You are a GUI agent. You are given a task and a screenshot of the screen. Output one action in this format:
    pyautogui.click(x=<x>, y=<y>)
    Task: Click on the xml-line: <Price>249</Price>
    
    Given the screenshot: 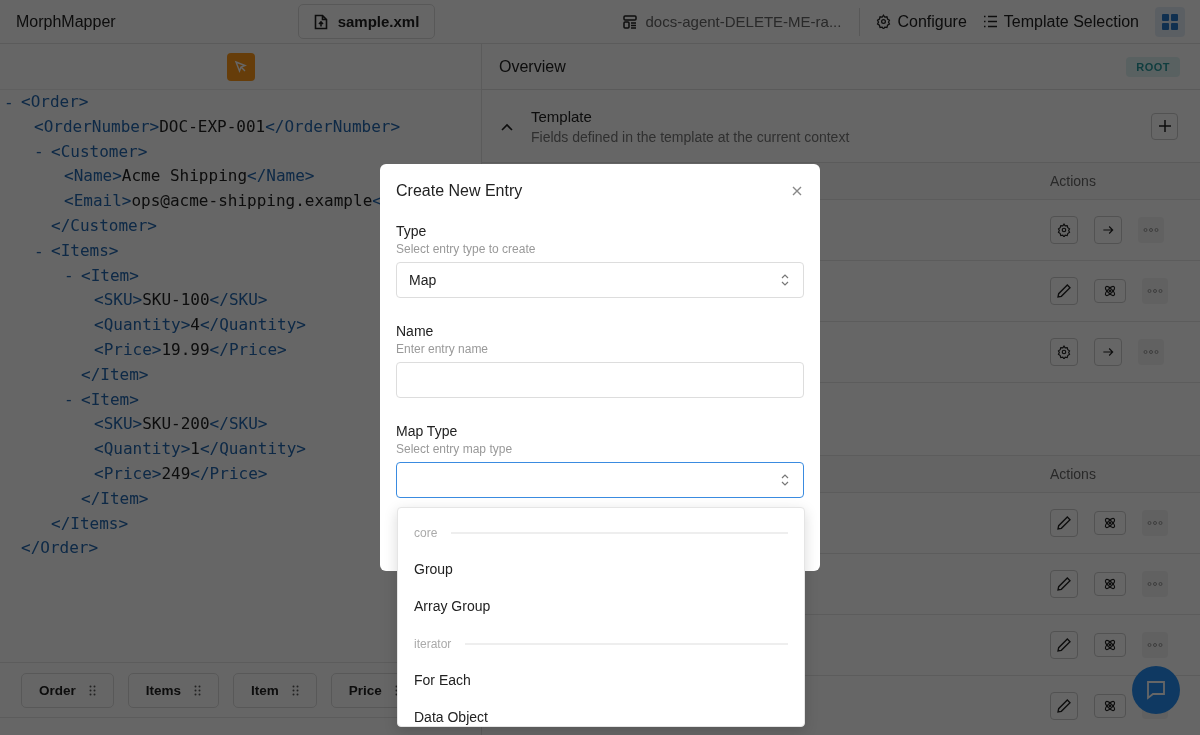 What is the action you would take?
    pyautogui.click(x=181, y=473)
    